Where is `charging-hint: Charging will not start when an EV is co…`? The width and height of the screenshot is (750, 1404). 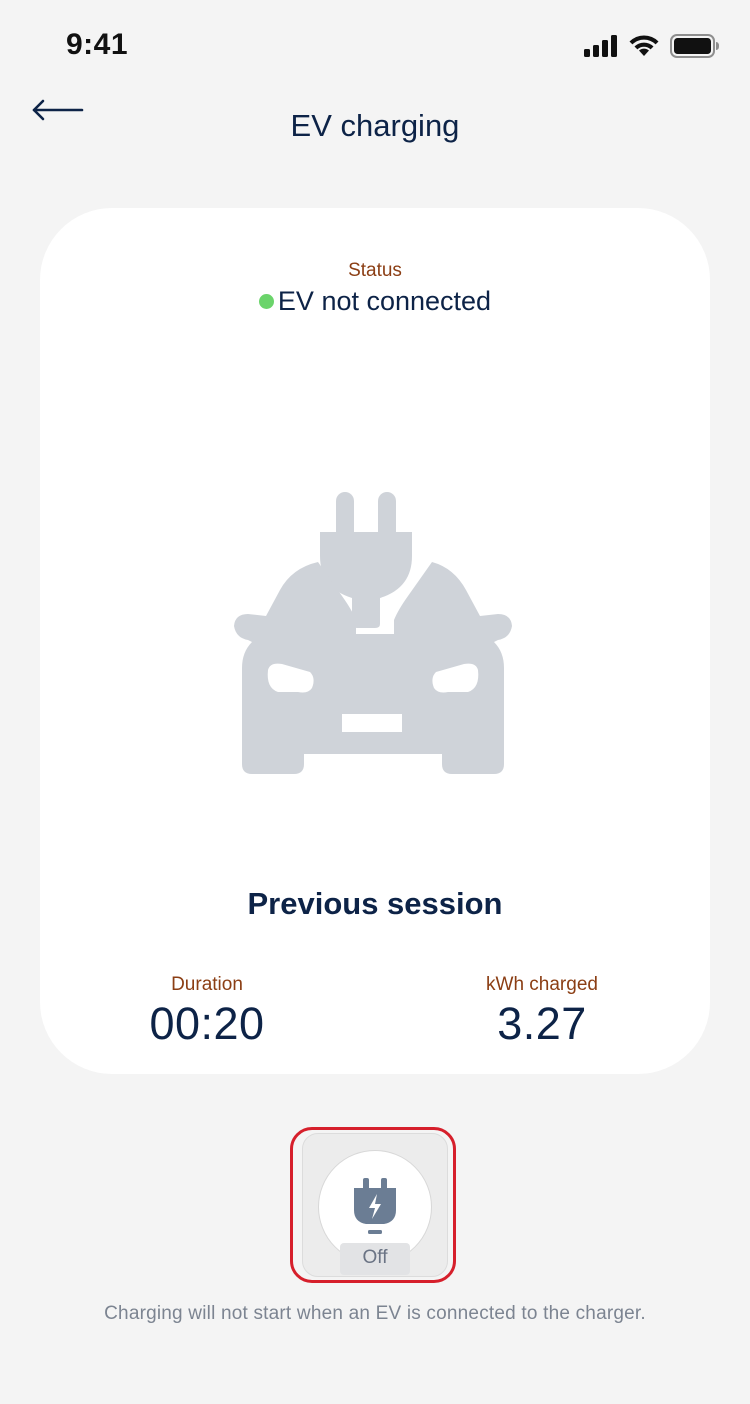
charging-hint: Charging will not start when an EV is co… is located at coordinates (375, 1313).